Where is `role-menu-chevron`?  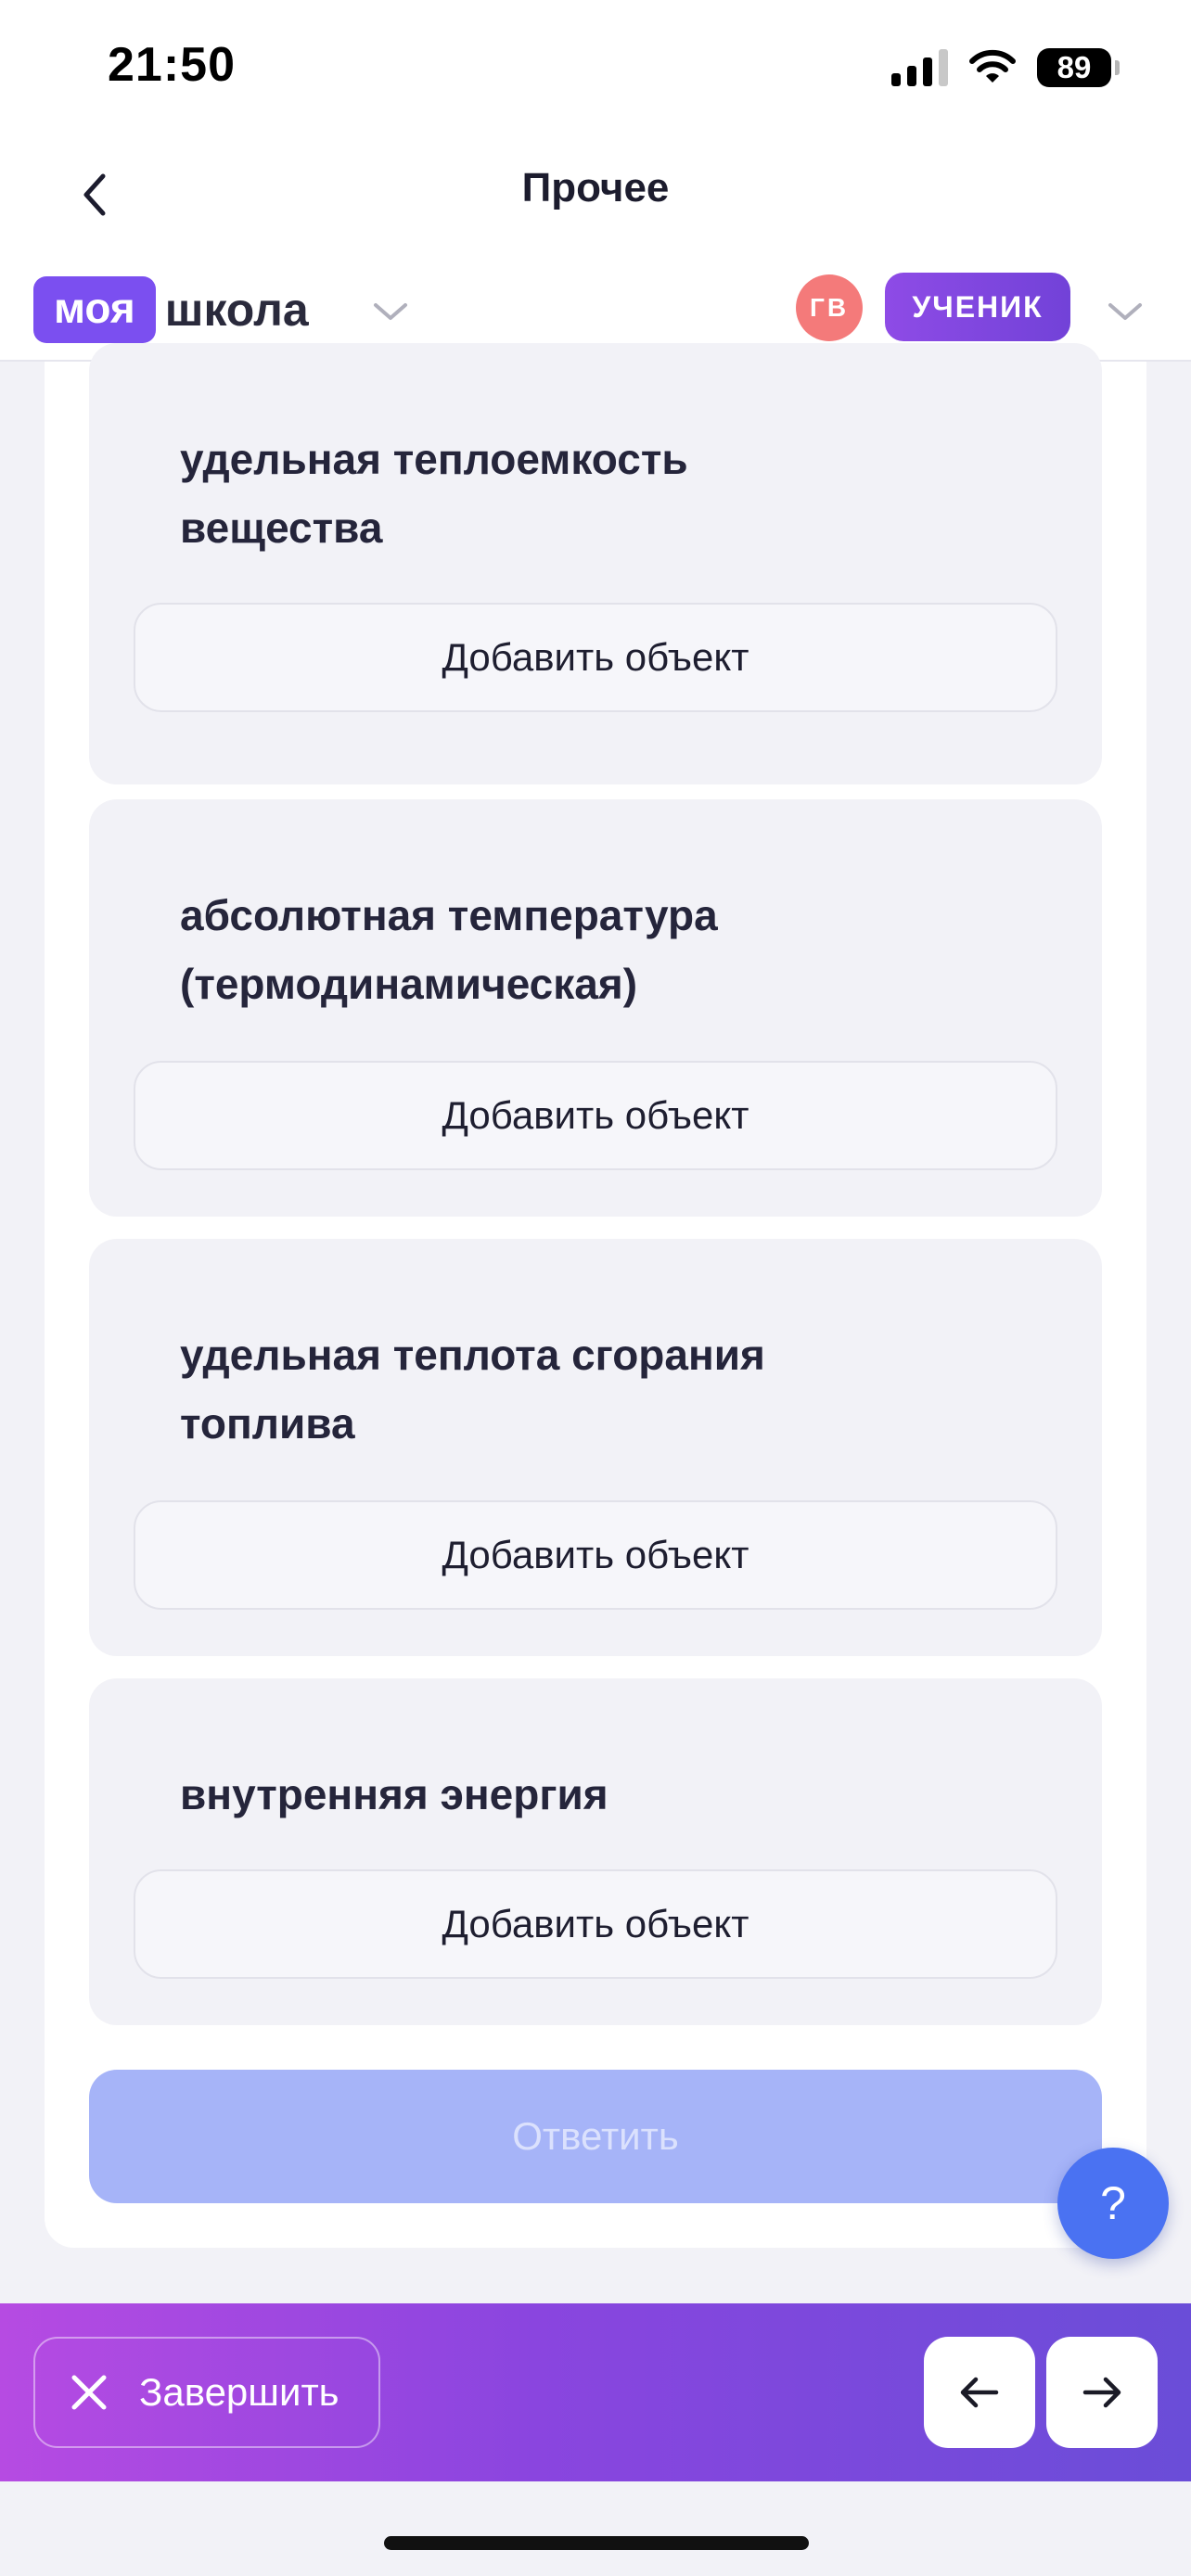
role-menu-chevron is located at coordinates (1125, 311).